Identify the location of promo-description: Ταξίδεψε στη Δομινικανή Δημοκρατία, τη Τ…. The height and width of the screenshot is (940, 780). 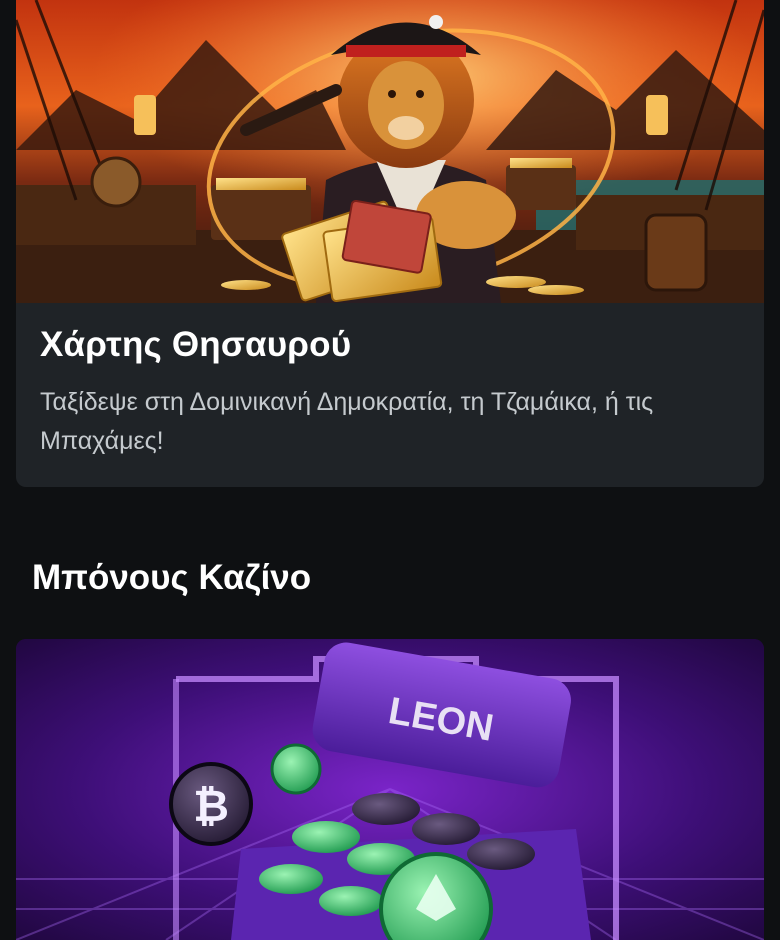
(347, 421).